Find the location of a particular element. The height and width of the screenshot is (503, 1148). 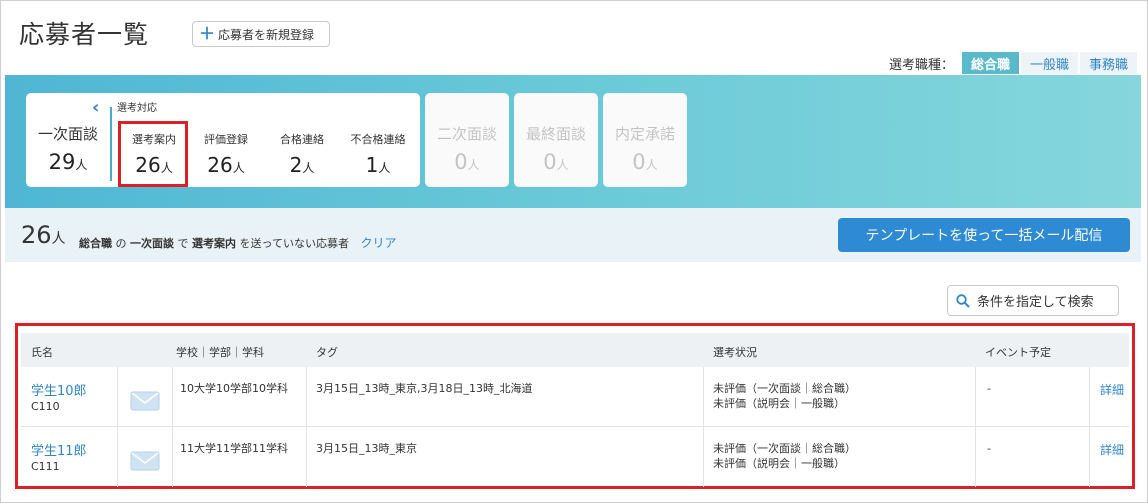

job-type-option-ippan: 一般職 is located at coordinates (1049, 63).